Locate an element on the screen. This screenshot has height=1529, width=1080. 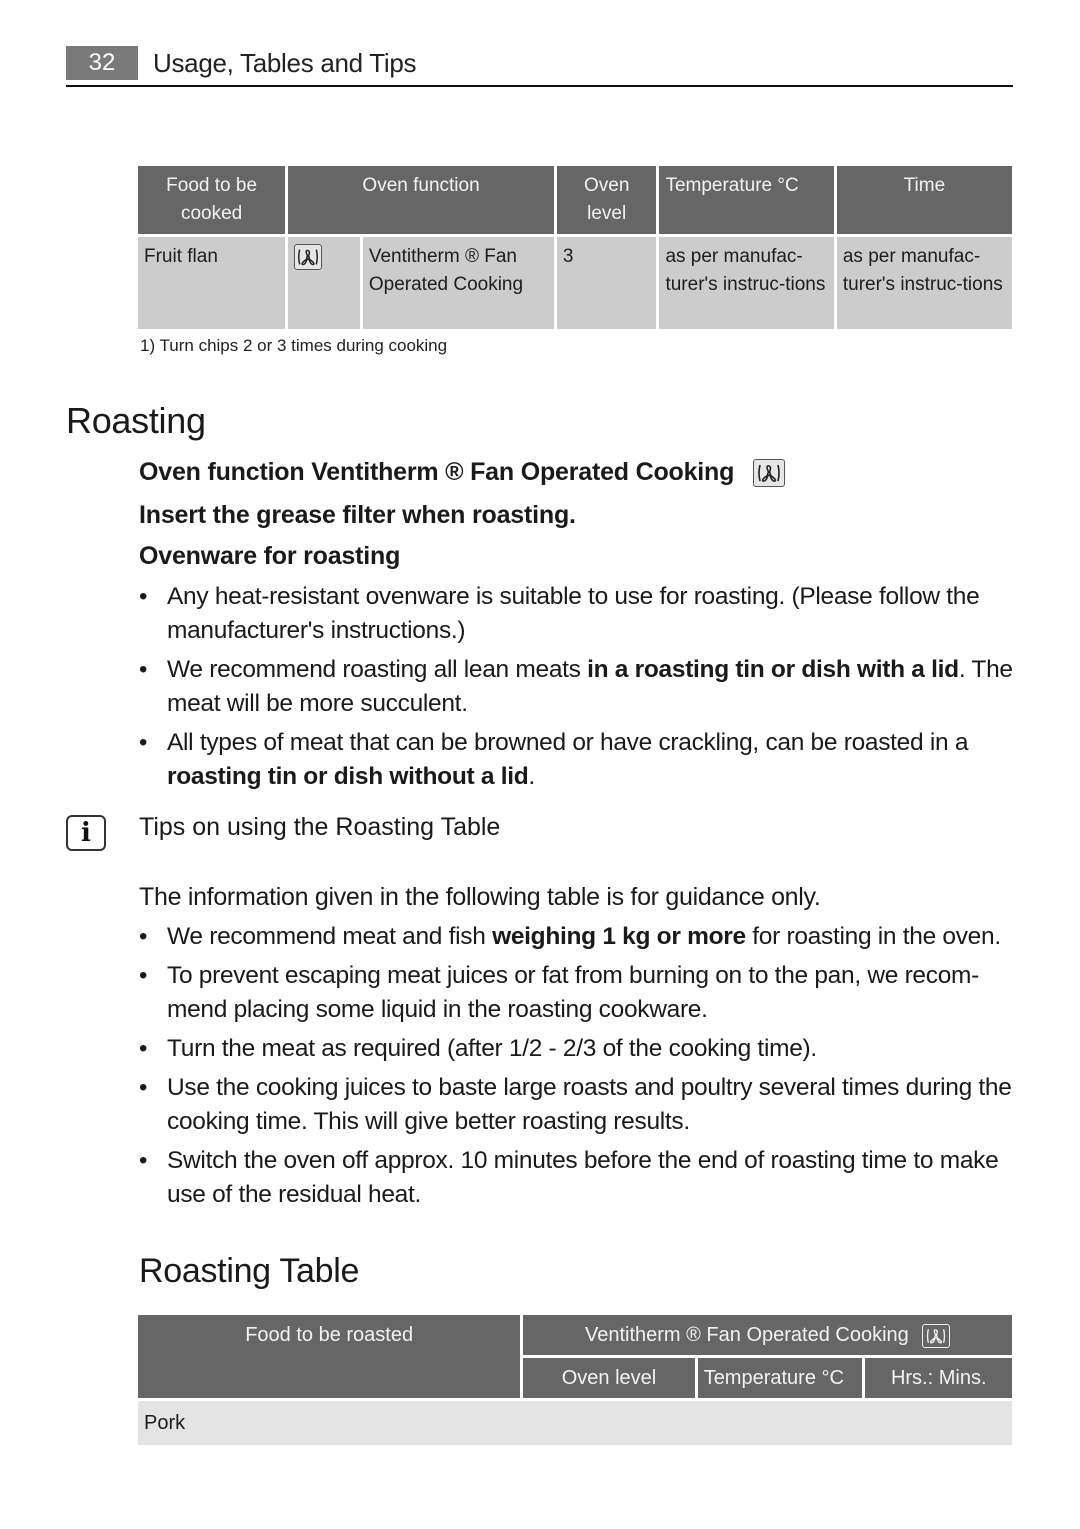
cell-function-icon is located at coordinates (324, 283).